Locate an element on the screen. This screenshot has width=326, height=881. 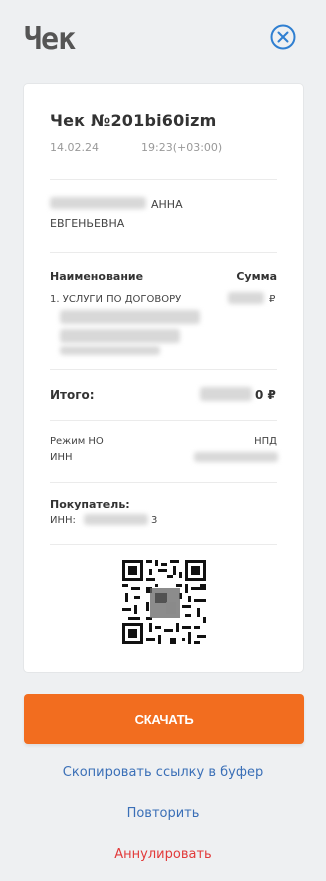
header: Чек is located at coordinates (163, 40).